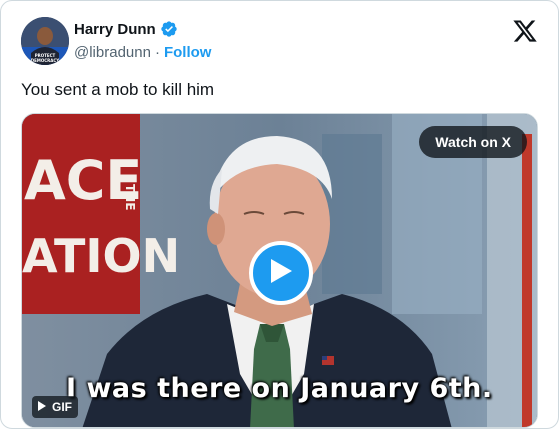  I want to click on author-name-row: Harry Dunn, so click(126, 29).